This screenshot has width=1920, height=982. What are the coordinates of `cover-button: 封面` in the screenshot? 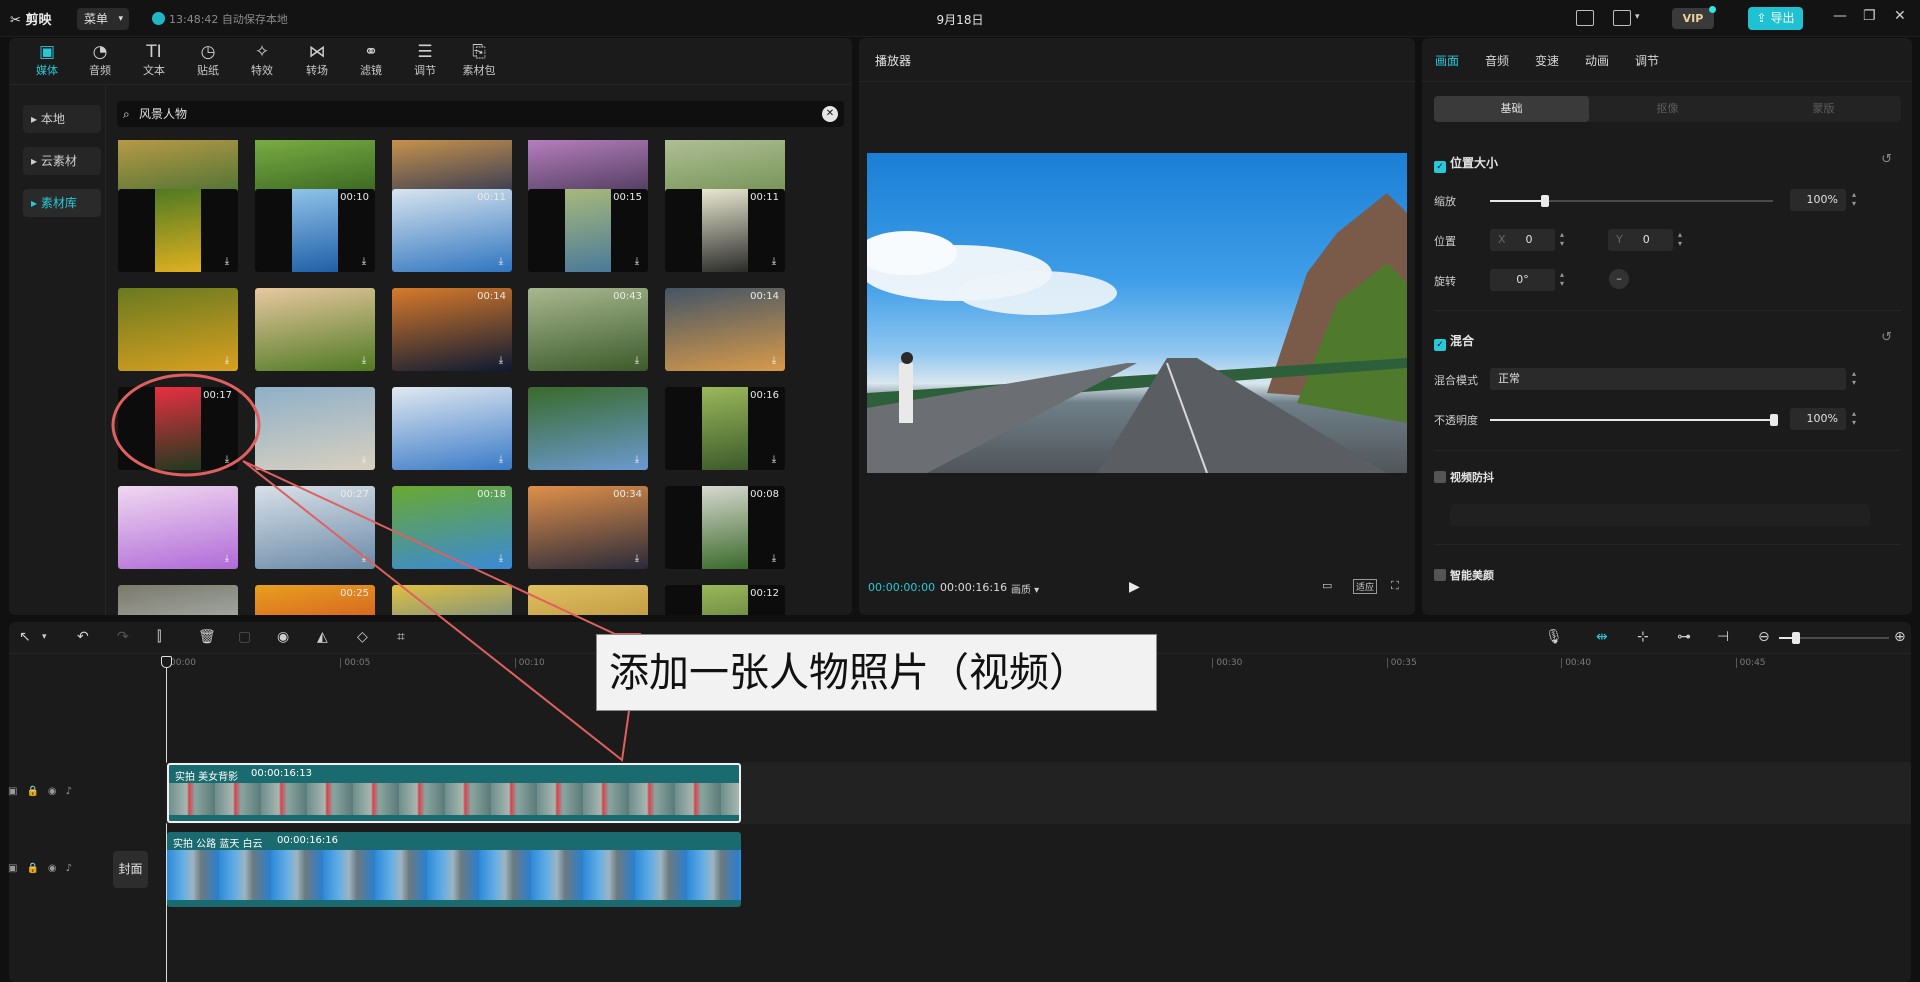 It's located at (130, 869).